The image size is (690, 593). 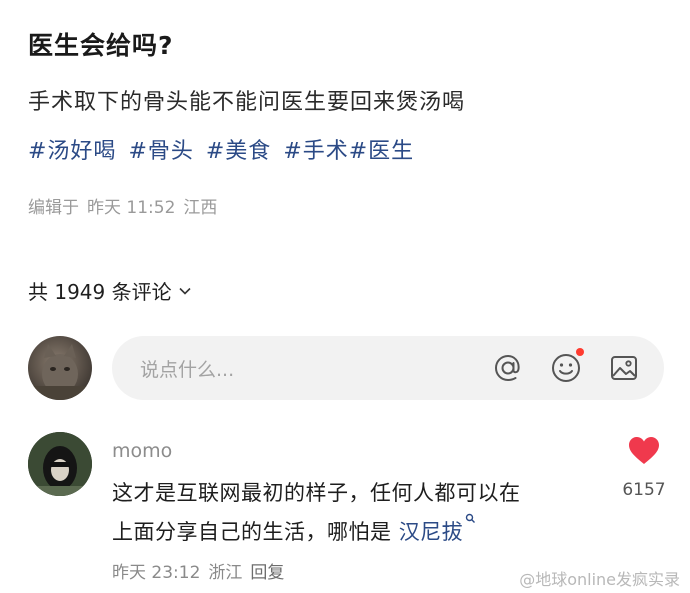 I want to click on comment-count-label: 共 1949 条评论, so click(x=100, y=292).